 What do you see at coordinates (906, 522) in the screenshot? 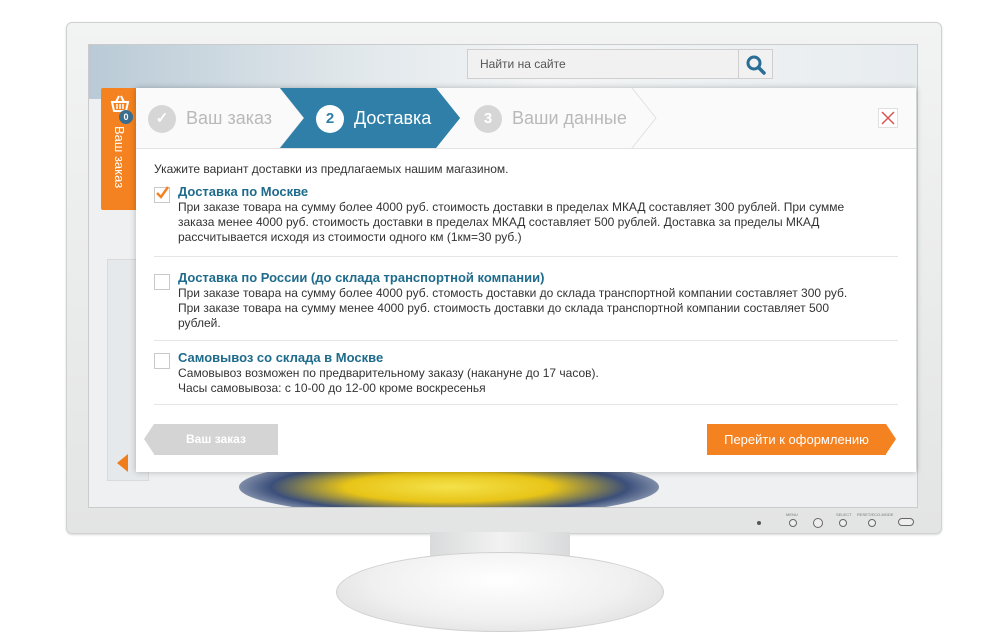
I see `monitor-power-button` at bounding box center [906, 522].